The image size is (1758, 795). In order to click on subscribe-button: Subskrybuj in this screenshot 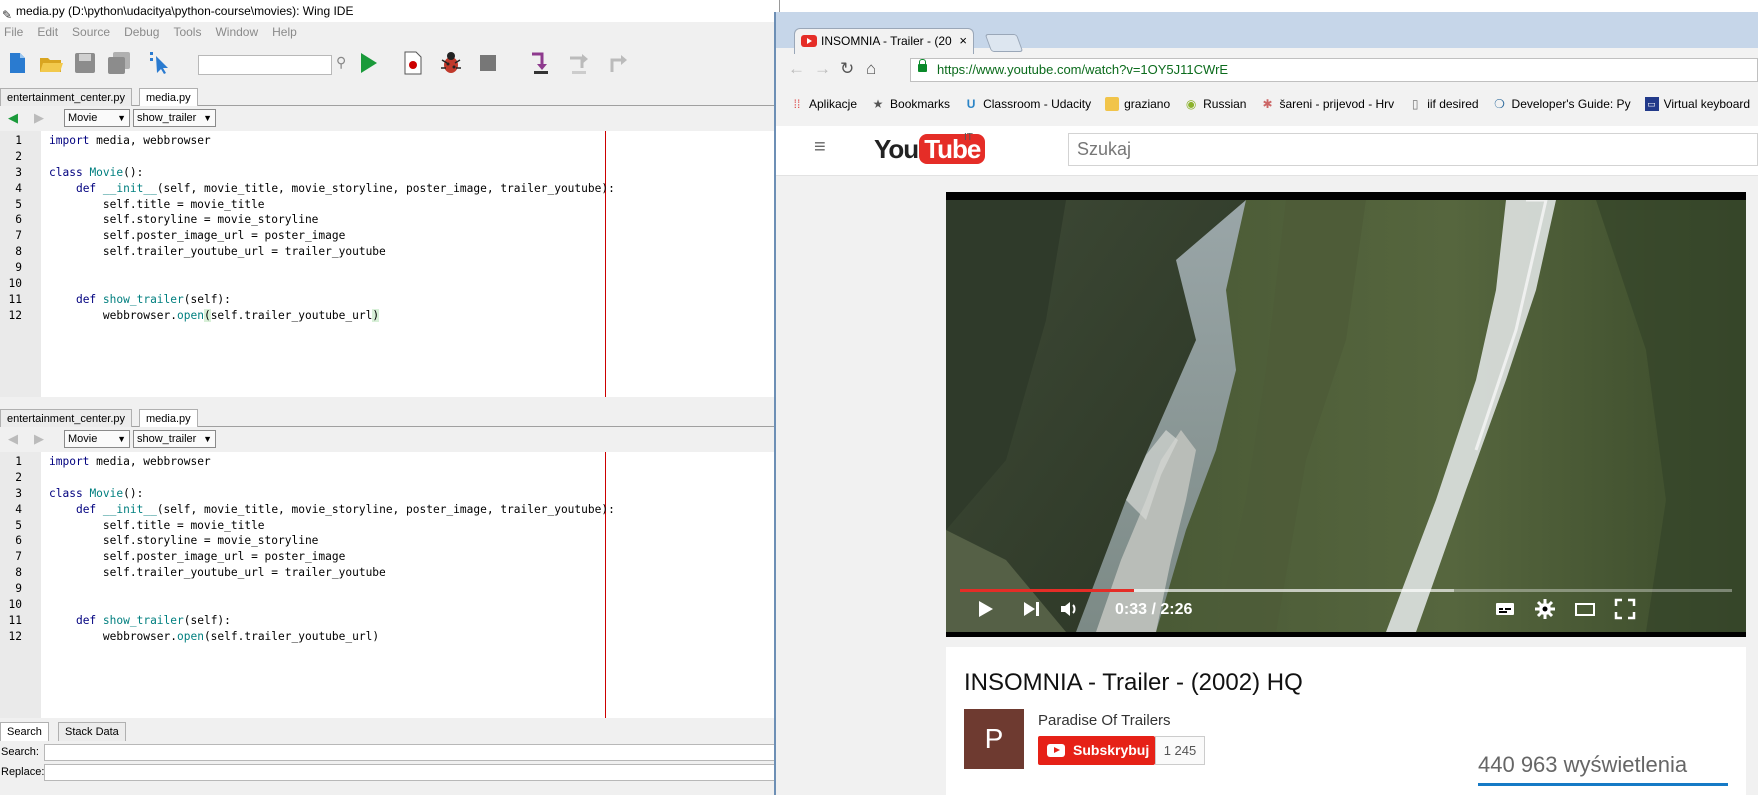, I will do `click(1096, 750)`.